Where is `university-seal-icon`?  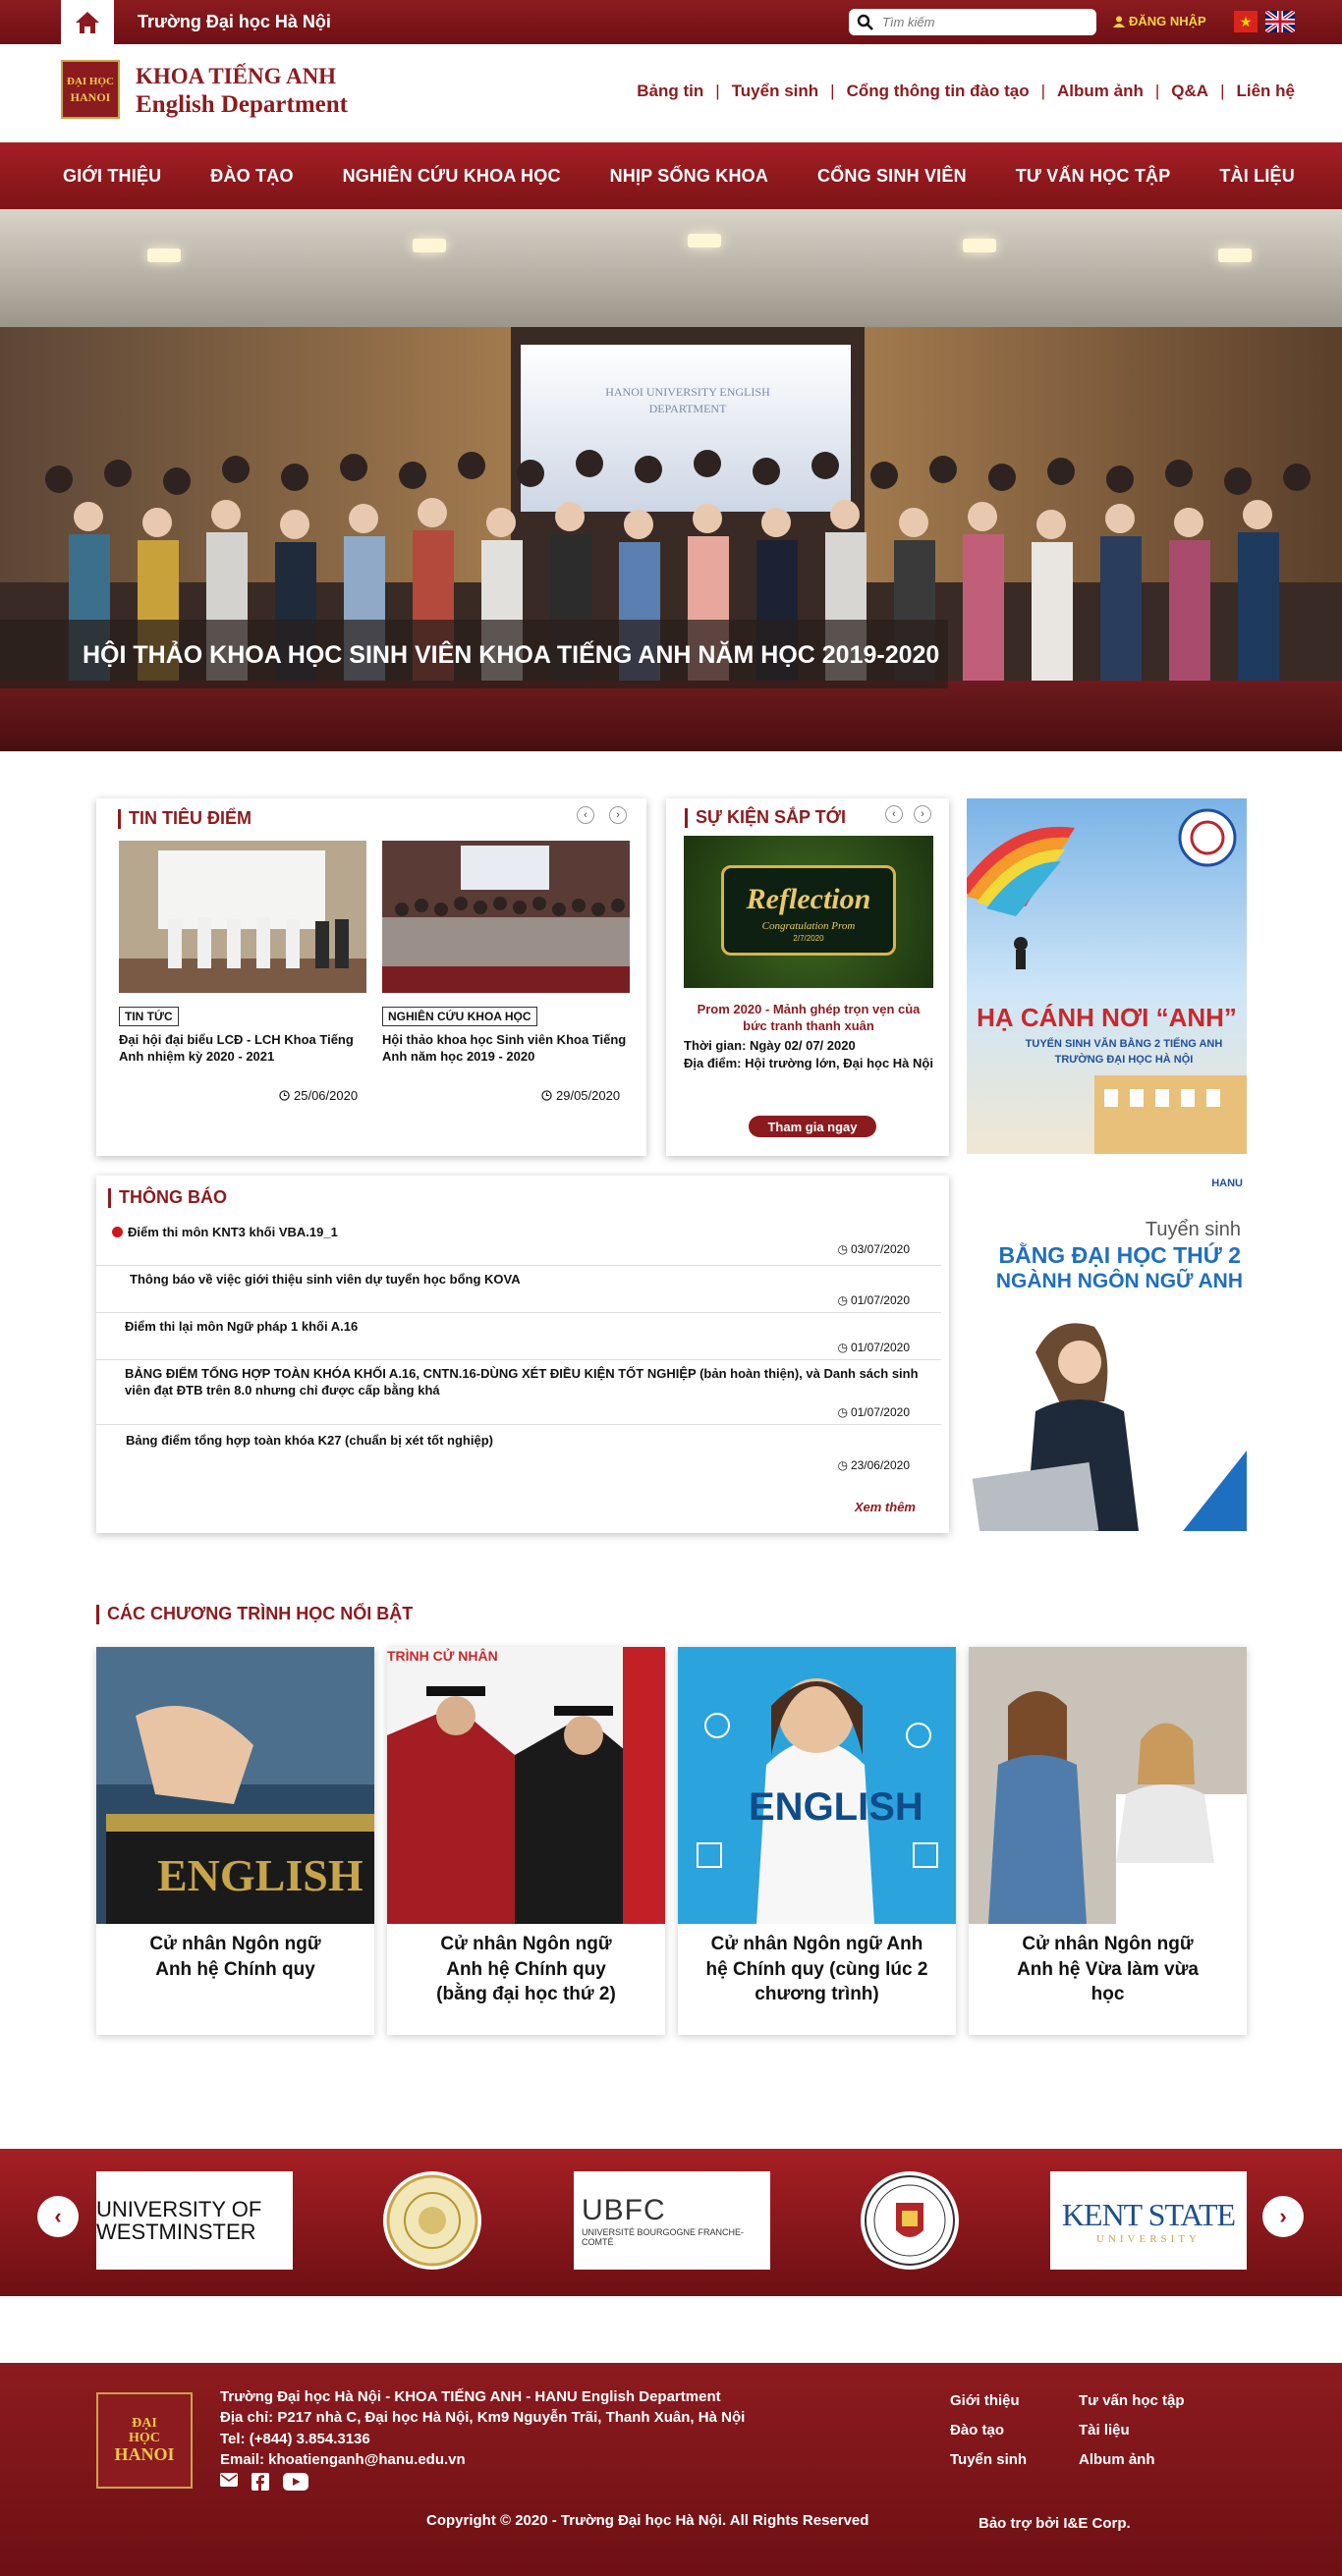 university-seal-icon is located at coordinates (432, 2221).